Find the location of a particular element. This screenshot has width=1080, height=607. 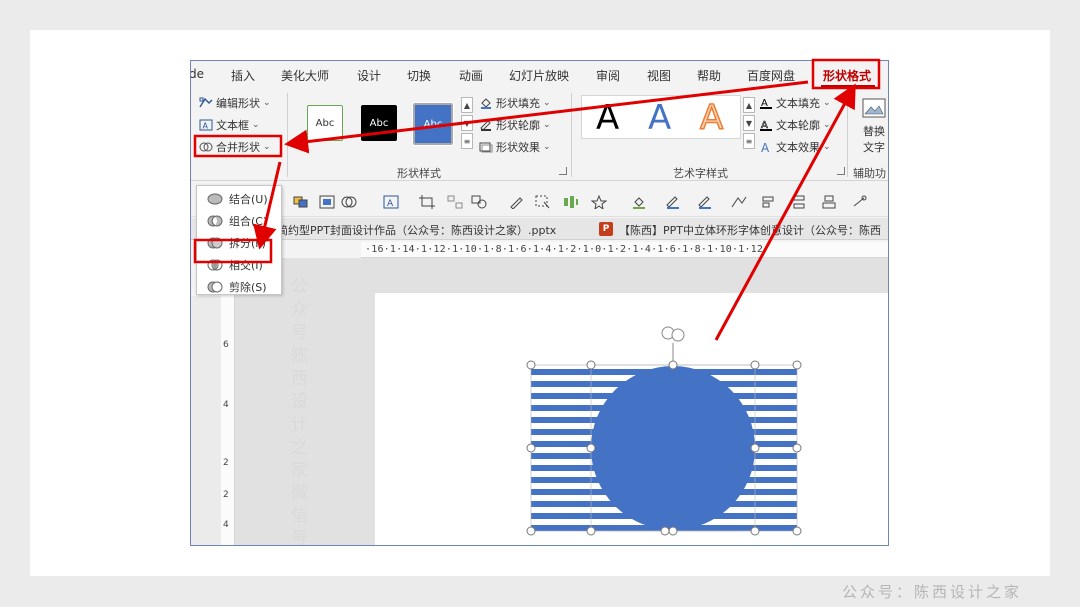

wordart-up-button: ▲ is located at coordinates (749, 105).